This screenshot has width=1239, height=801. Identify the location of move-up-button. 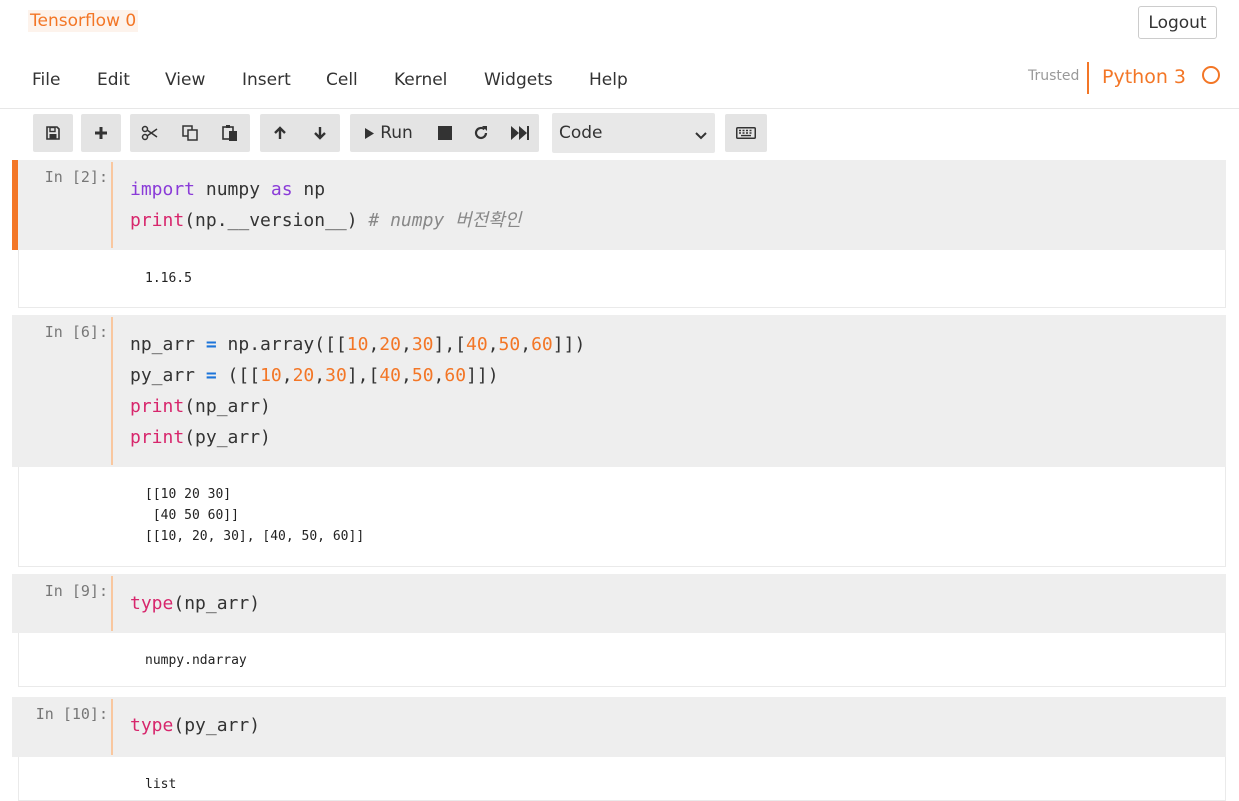
(280, 133).